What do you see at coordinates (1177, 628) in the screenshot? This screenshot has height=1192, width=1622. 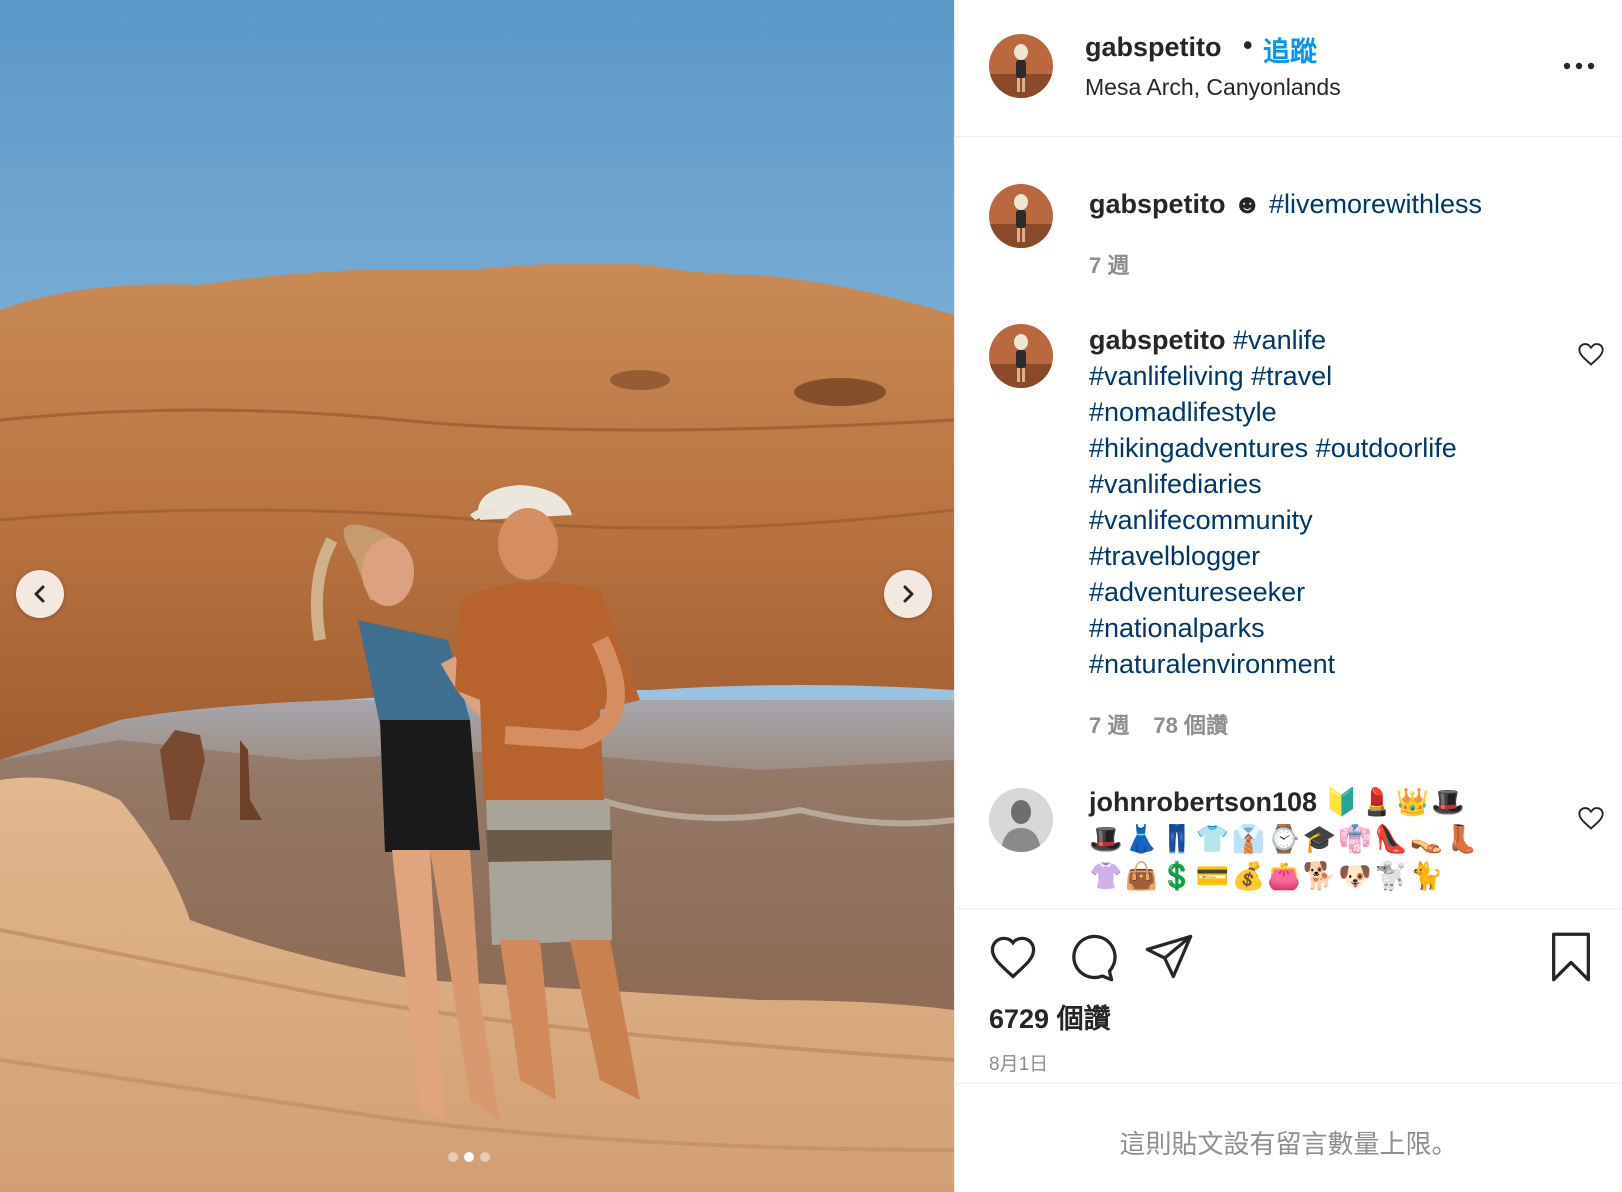 I see `hashtag-link: #nationalparks` at bounding box center [1177, 628].